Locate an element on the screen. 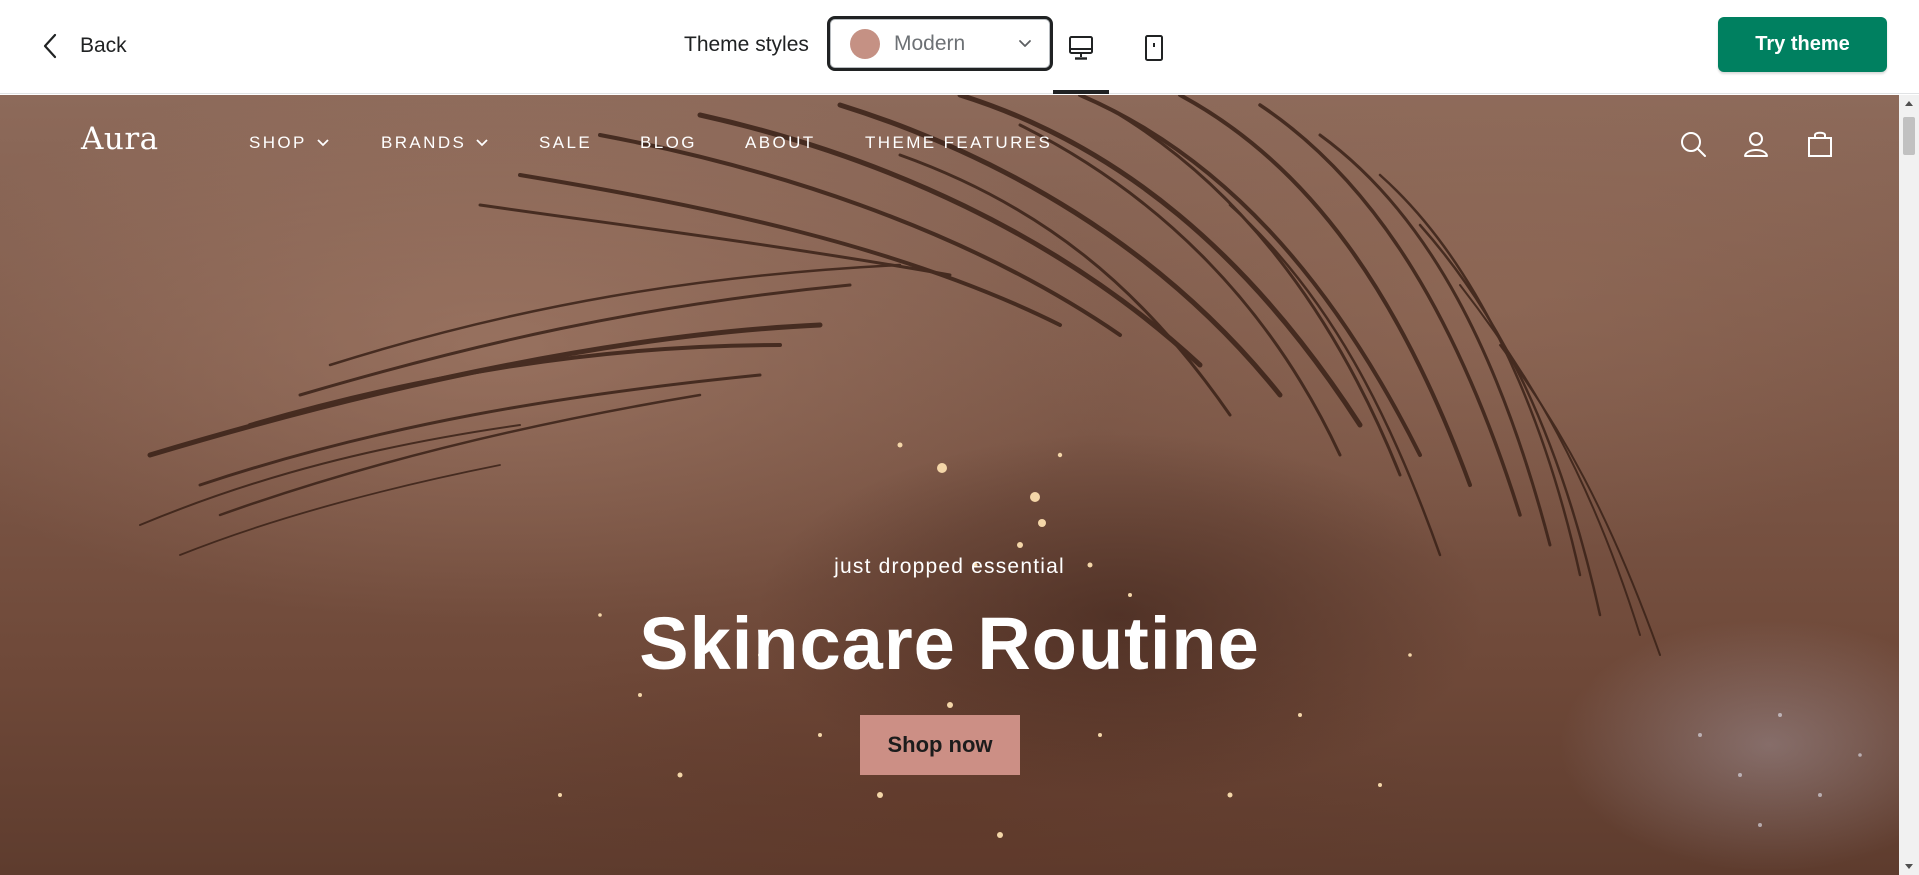 The image size is (1919, 875). nav-item-shop: SHOP is located at coordinates (289, 143).